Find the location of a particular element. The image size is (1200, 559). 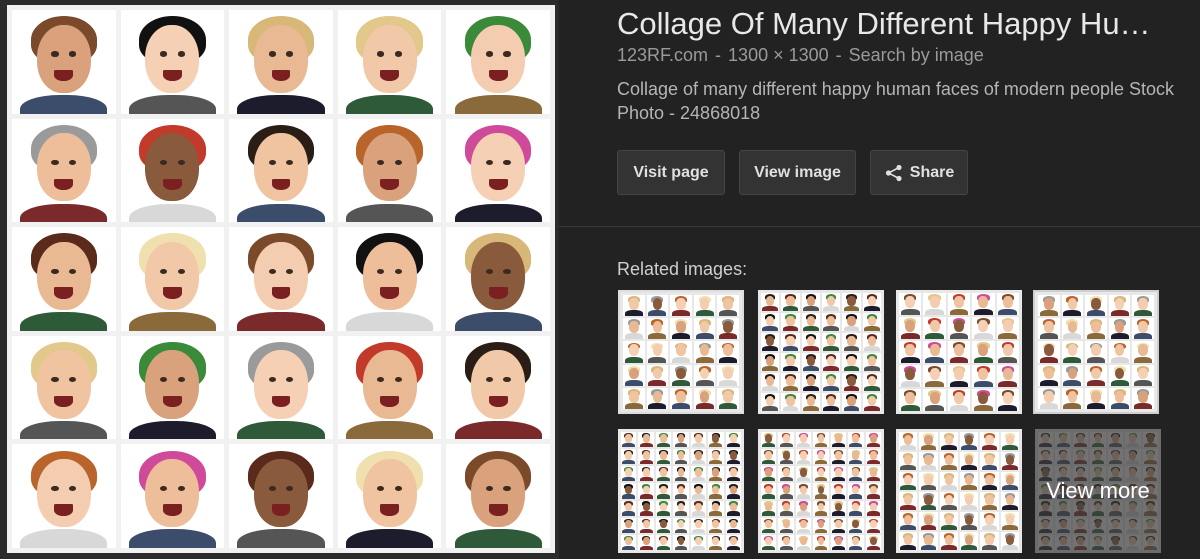

collage-face is located at coordinates (64, 279).